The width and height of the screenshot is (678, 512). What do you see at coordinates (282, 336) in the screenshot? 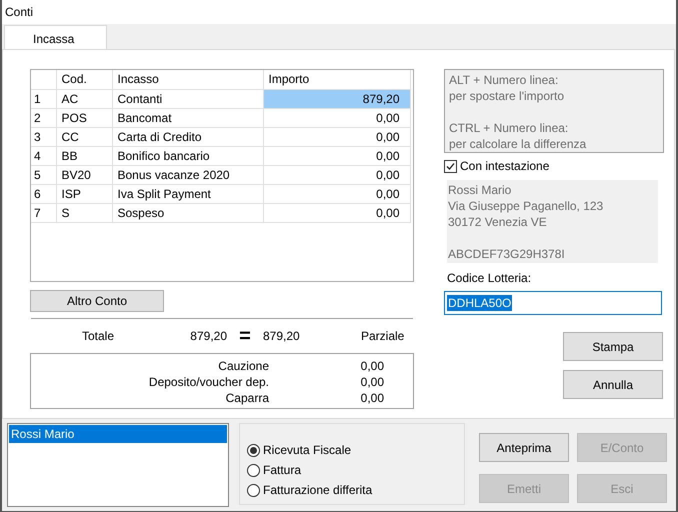
I see `partial-value: 879,20` at bounding box center [282, 336].